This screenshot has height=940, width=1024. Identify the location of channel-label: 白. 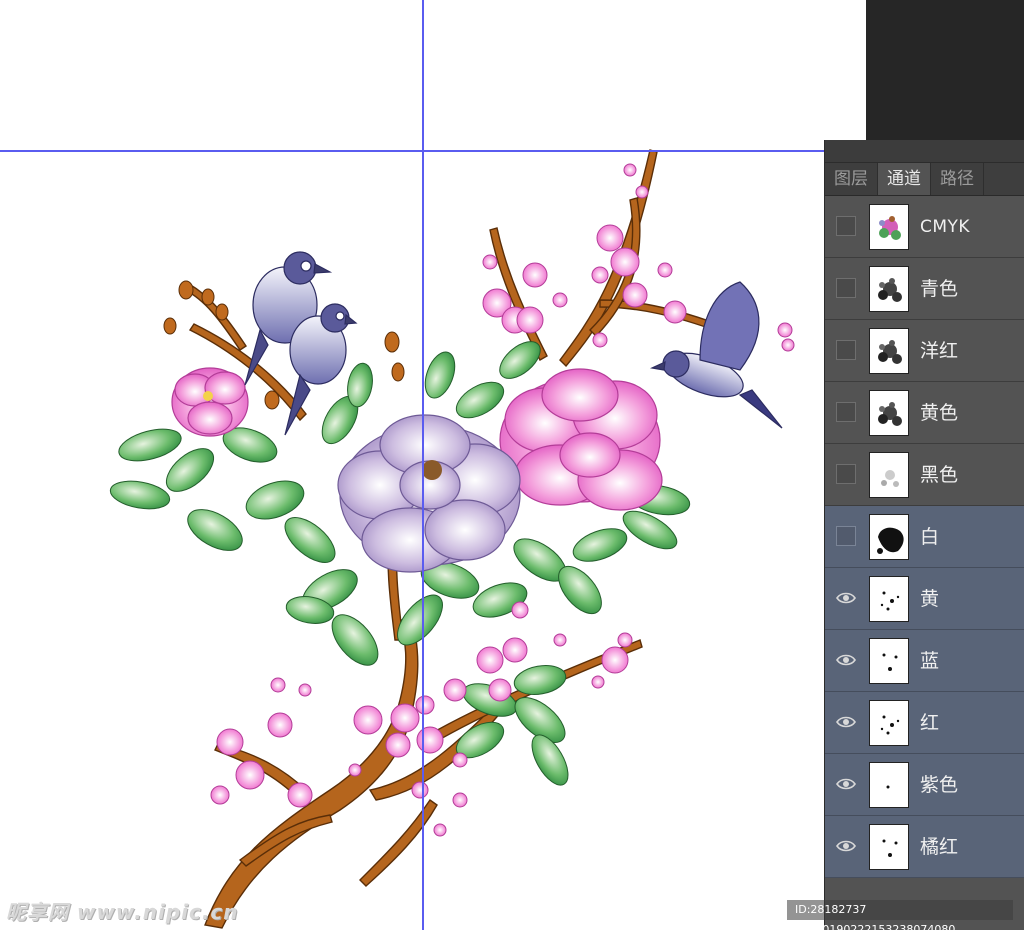
(930, 537).